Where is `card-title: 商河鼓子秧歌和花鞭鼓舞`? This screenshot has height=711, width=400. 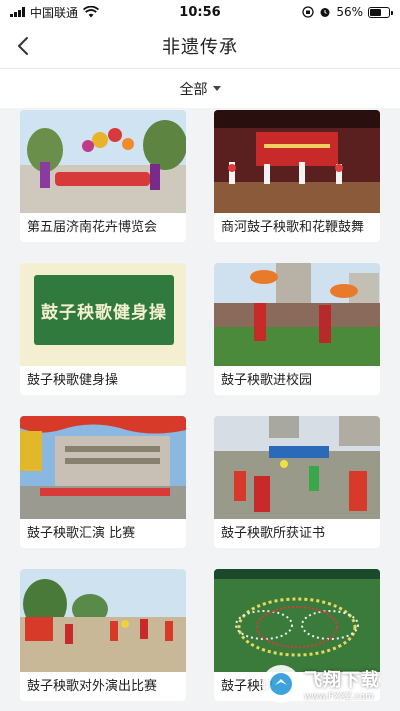 card-title: 商河鼓子秧歌和花鞭鼓舞 is located at coordinates (293, 227).